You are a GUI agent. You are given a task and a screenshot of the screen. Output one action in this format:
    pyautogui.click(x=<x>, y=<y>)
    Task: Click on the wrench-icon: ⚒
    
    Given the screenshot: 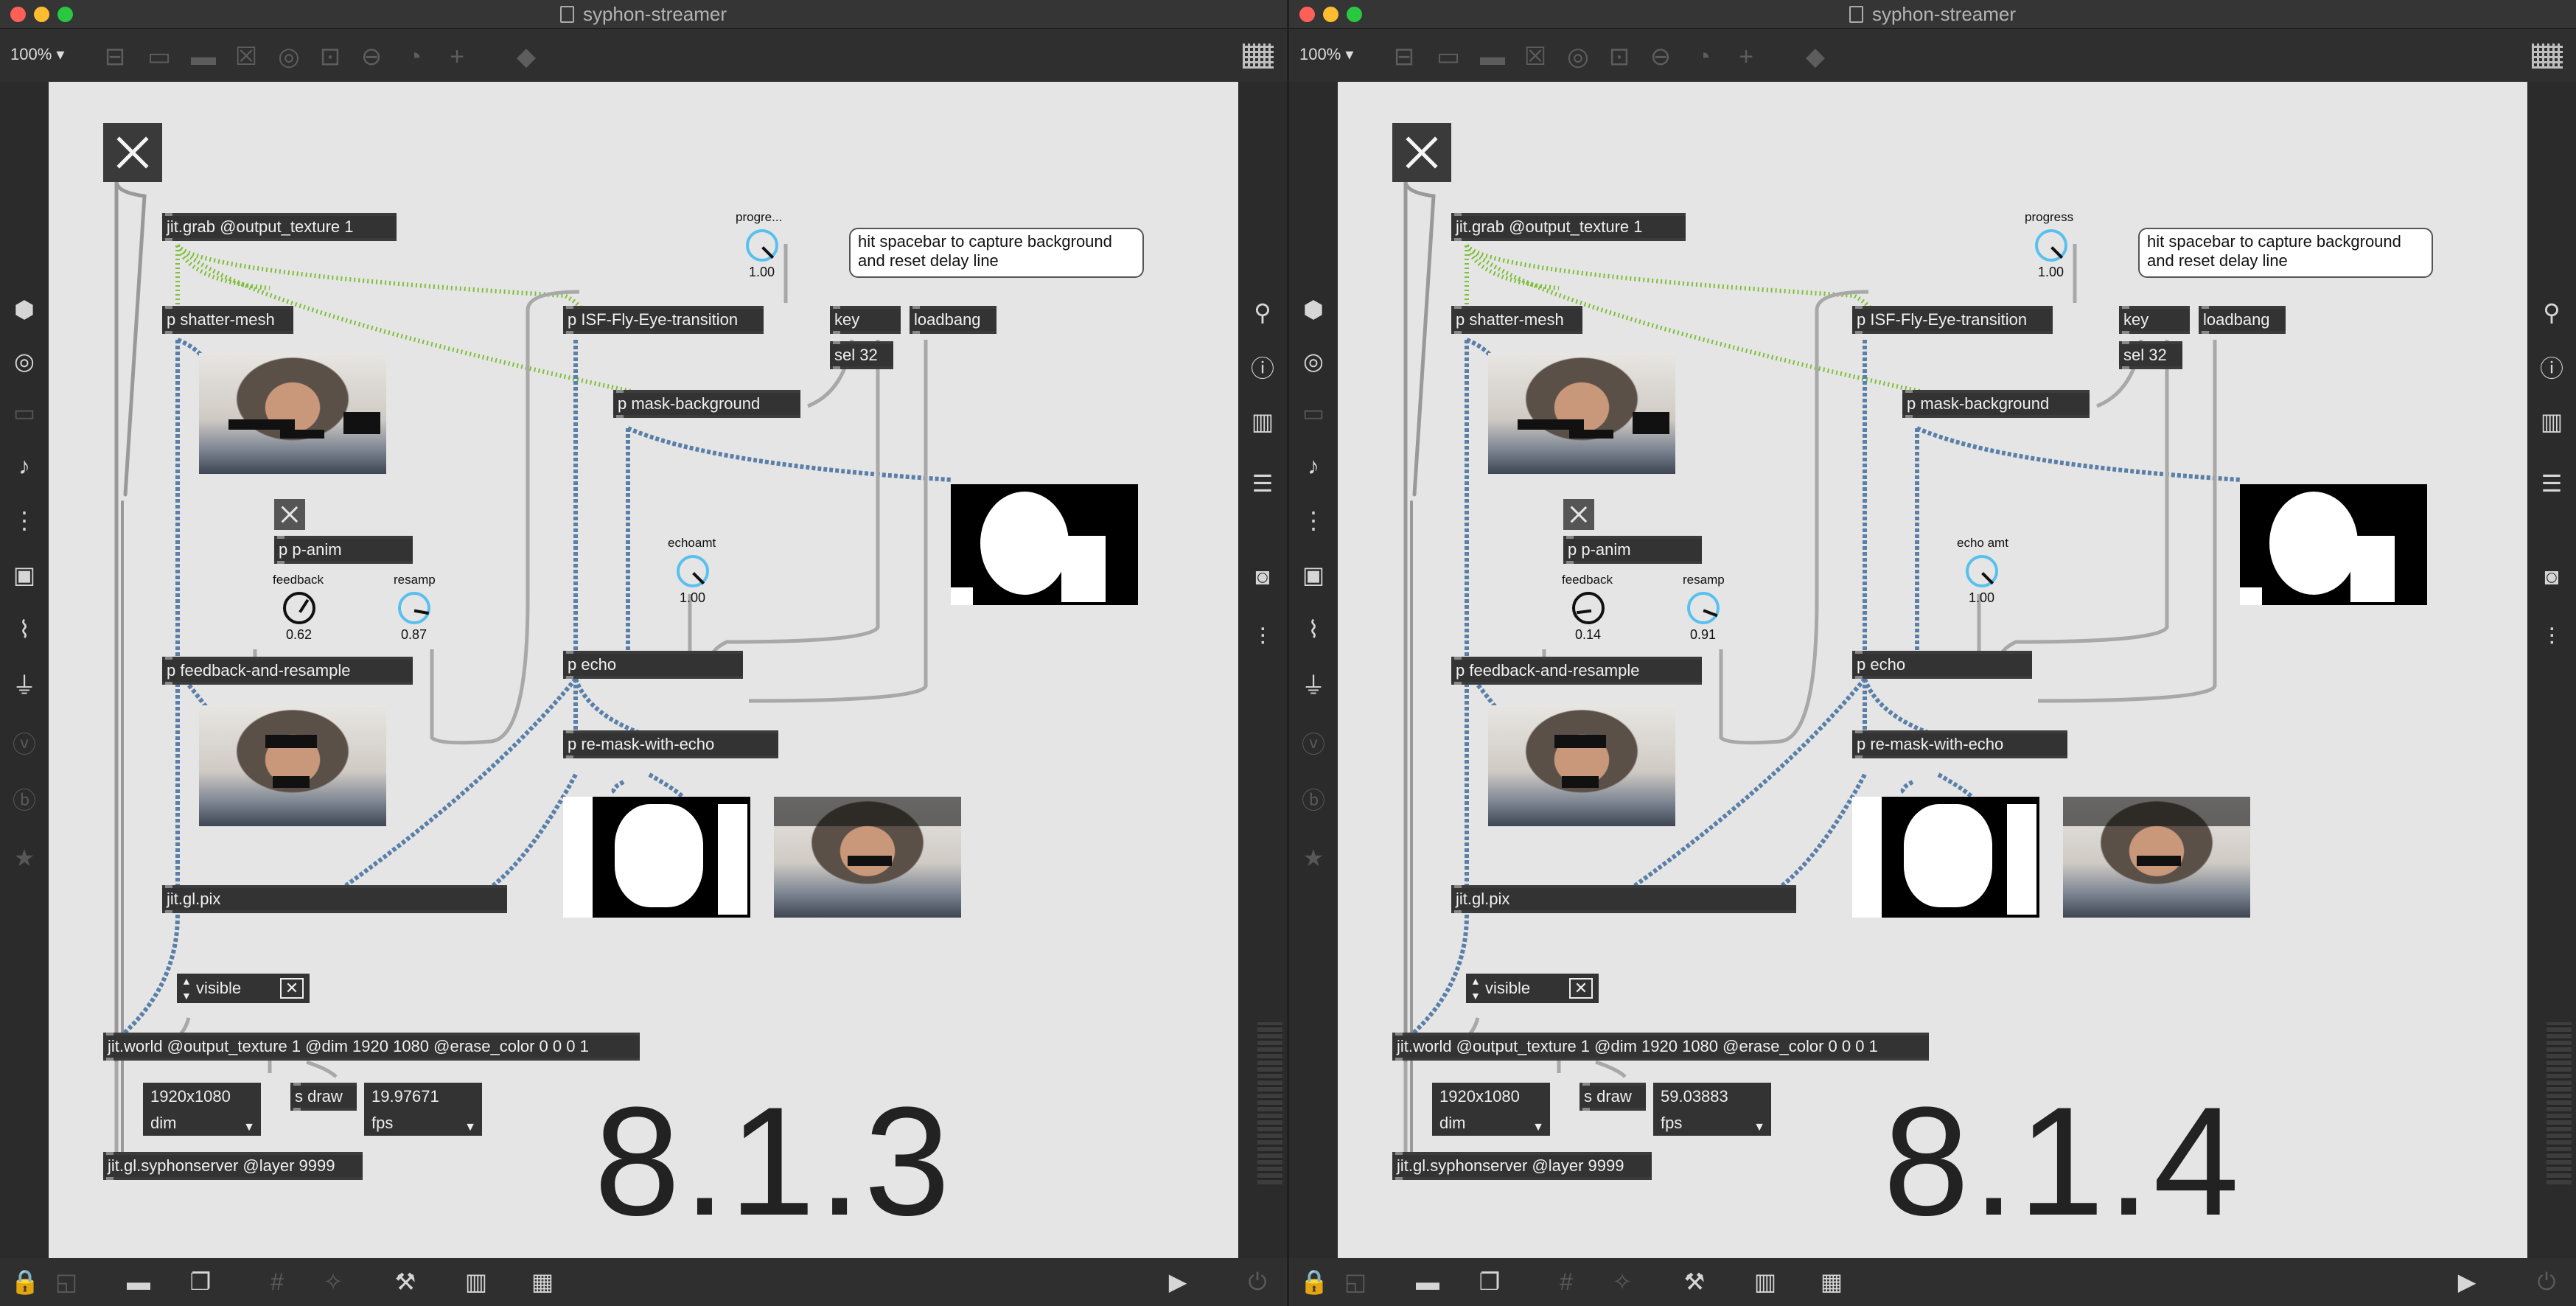 What is the action you would take?
    pyautogui.click(x=405, y=1281)
    